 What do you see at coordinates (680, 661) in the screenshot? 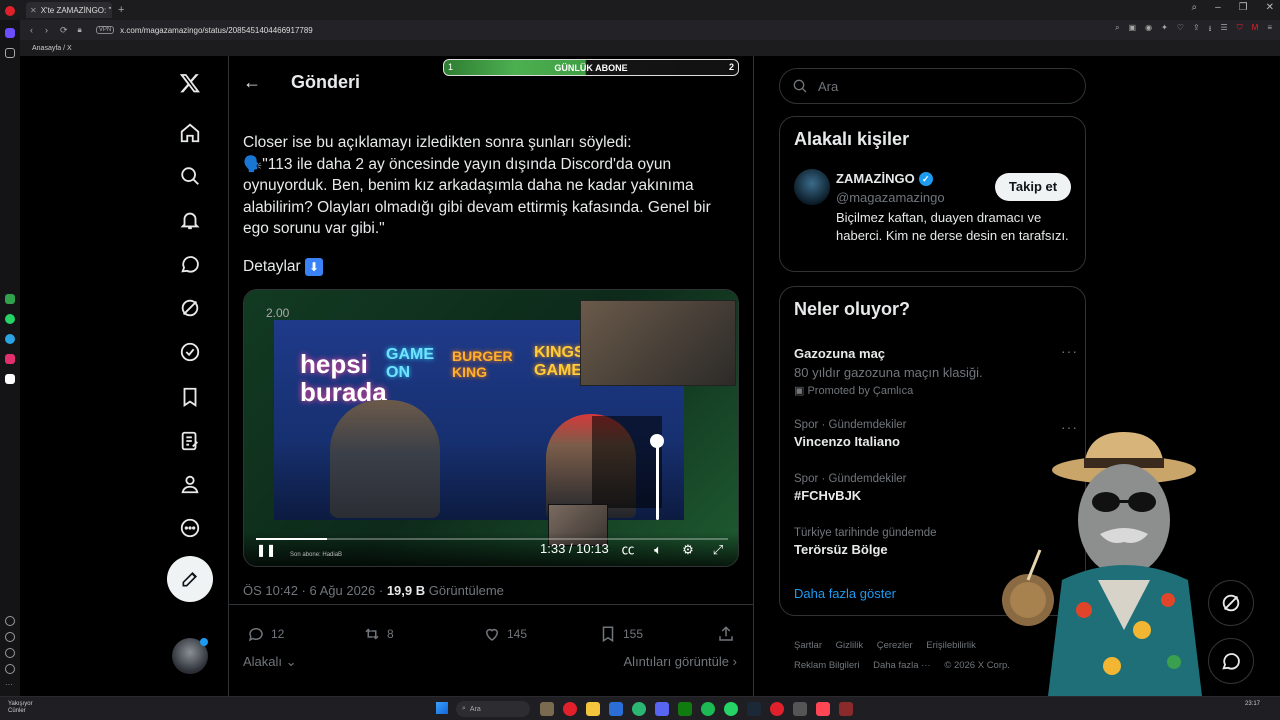
I see `view-quotes-link: Alıntıları görüntüle ›` at bounding box center [680, 661].